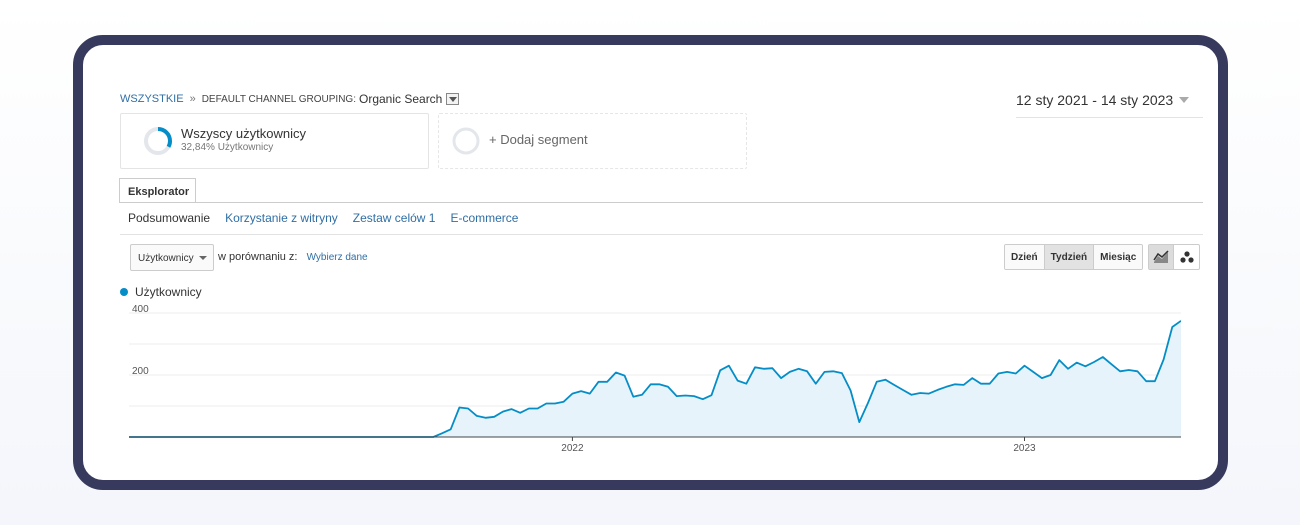 This screenshot has width=1300, height=525. I want to click on segment-detail: 32,84% Użytkownicy, so click(227, 147).